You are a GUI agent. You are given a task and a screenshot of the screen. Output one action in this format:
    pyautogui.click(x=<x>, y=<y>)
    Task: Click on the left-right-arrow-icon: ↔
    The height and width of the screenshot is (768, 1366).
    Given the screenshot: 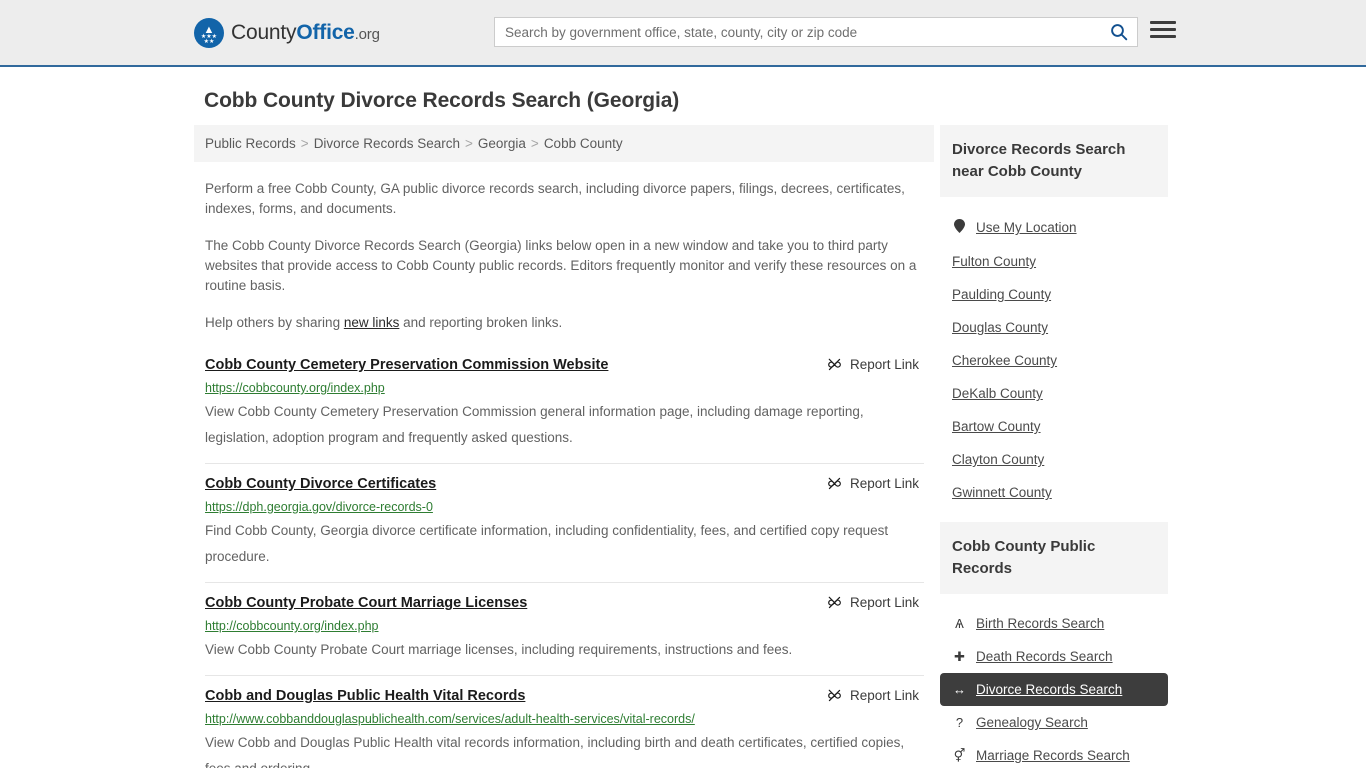 What is the action you would take?
    pyautogui.click(x=959, y=689)
    